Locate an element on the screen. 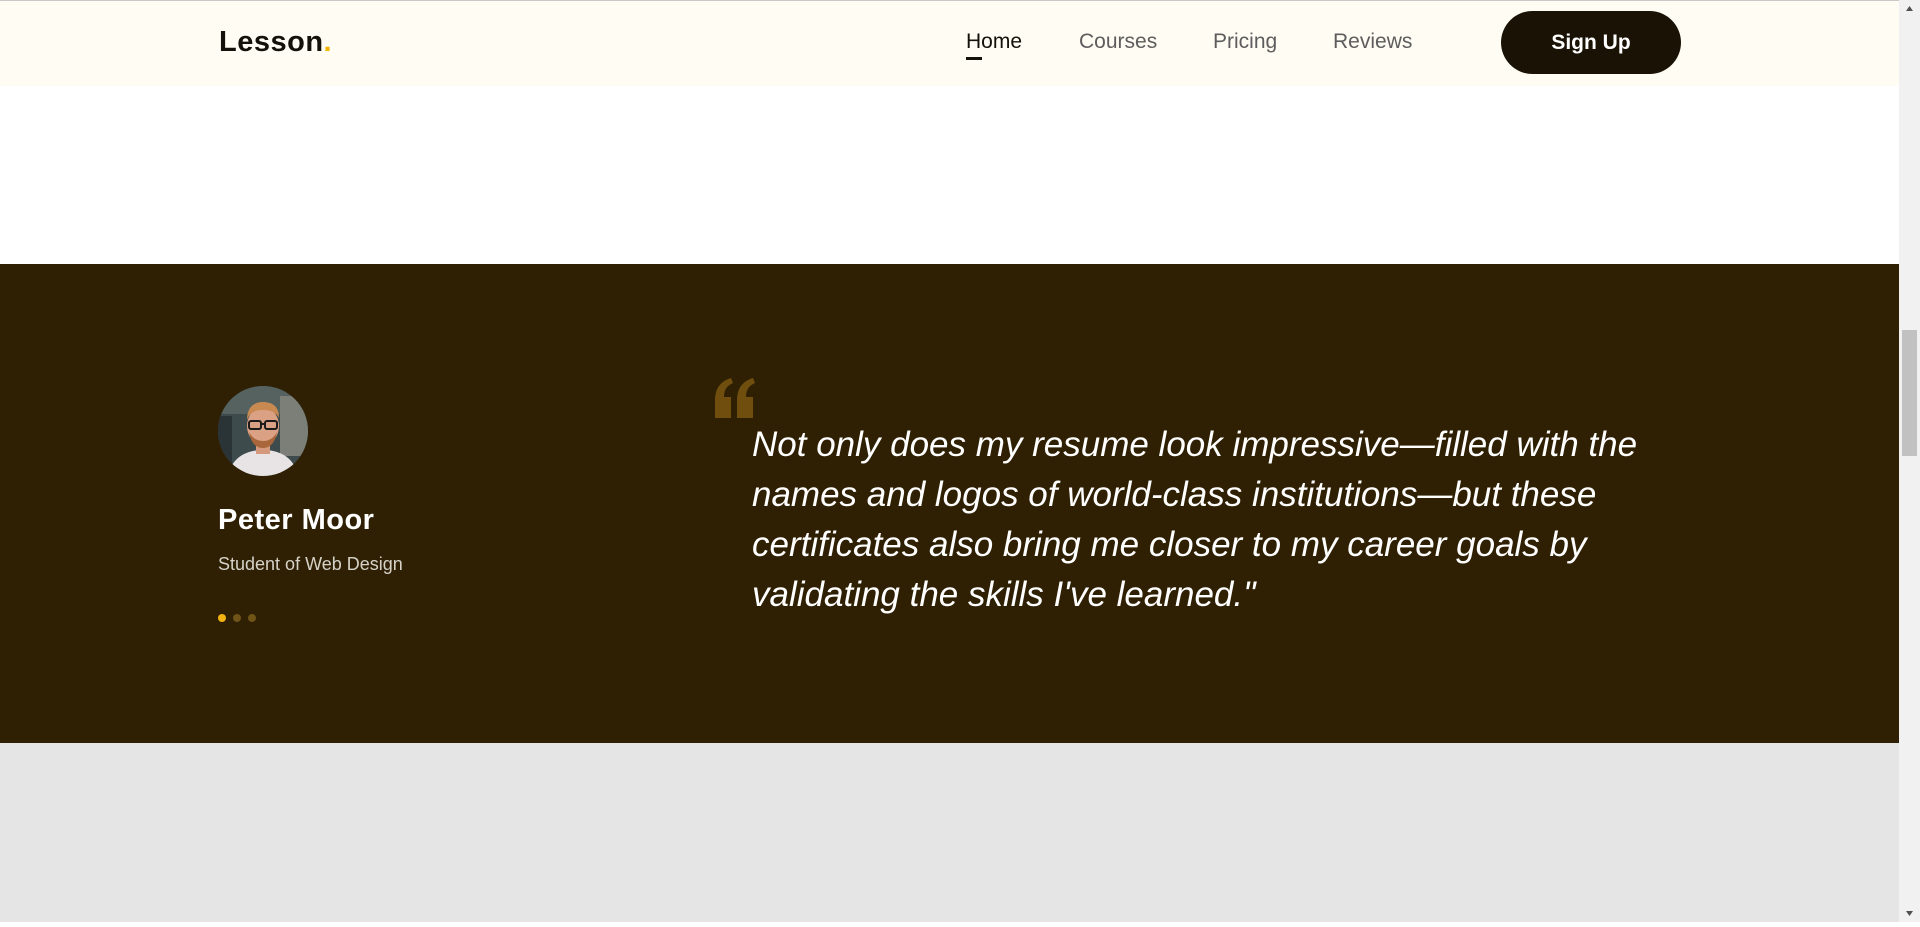  quote-mark-icon is located at coordinates (735, 398).